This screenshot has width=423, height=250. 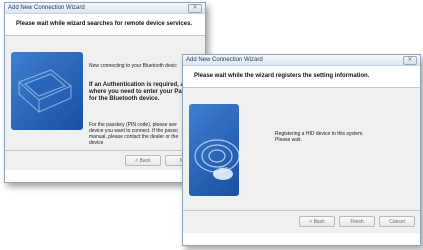 What do you see at coordinates (214, 150) in the screenshot?
I see `mouse-illustration-icon` at bounding box center [214, 150].